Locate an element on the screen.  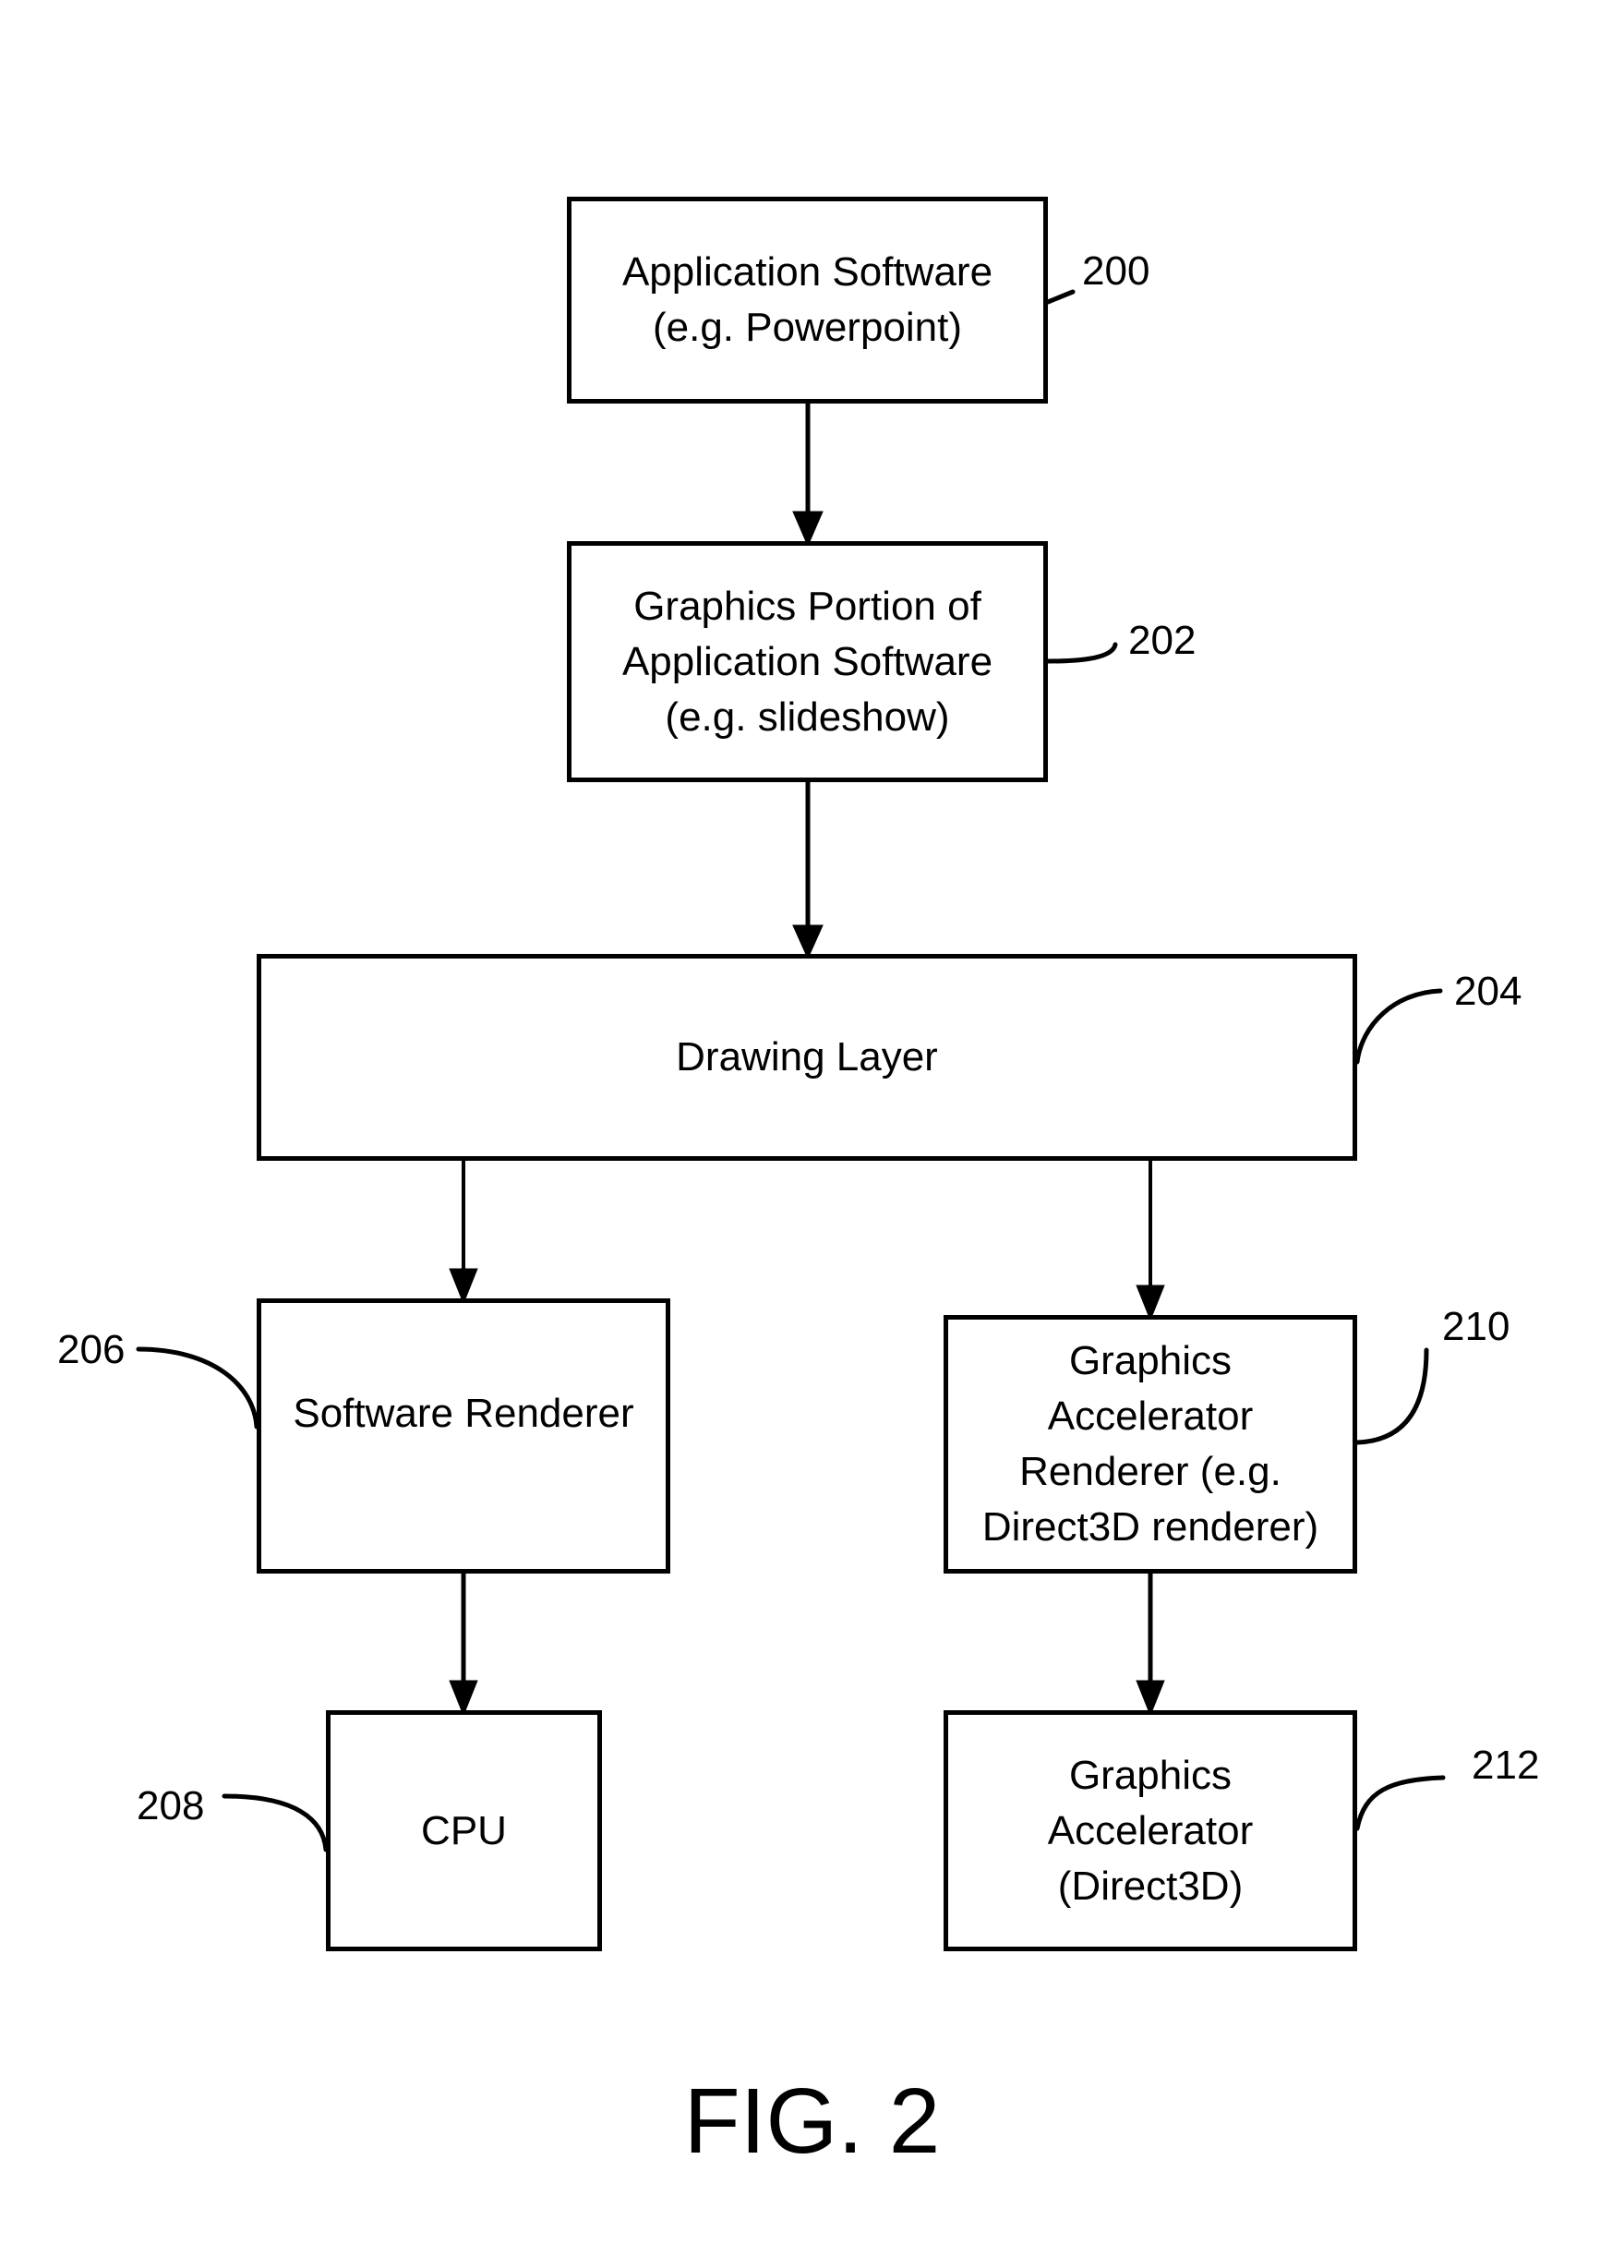
box-label: Graphics Accelerator (Direct3D) is located at coordinates (1150, 1830).